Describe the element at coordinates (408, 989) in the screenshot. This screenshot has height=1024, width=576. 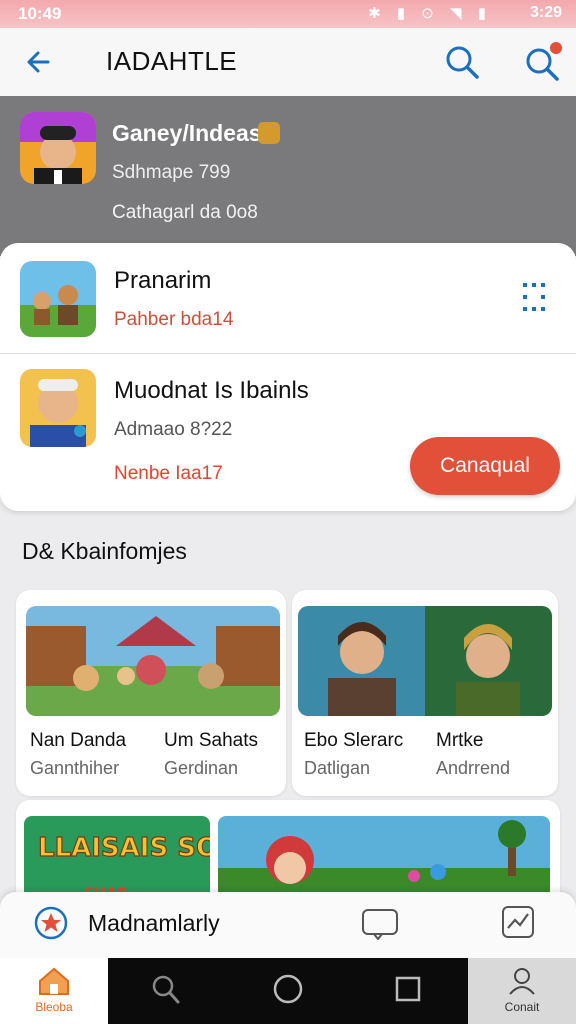
I see `recents-icon` at that location.